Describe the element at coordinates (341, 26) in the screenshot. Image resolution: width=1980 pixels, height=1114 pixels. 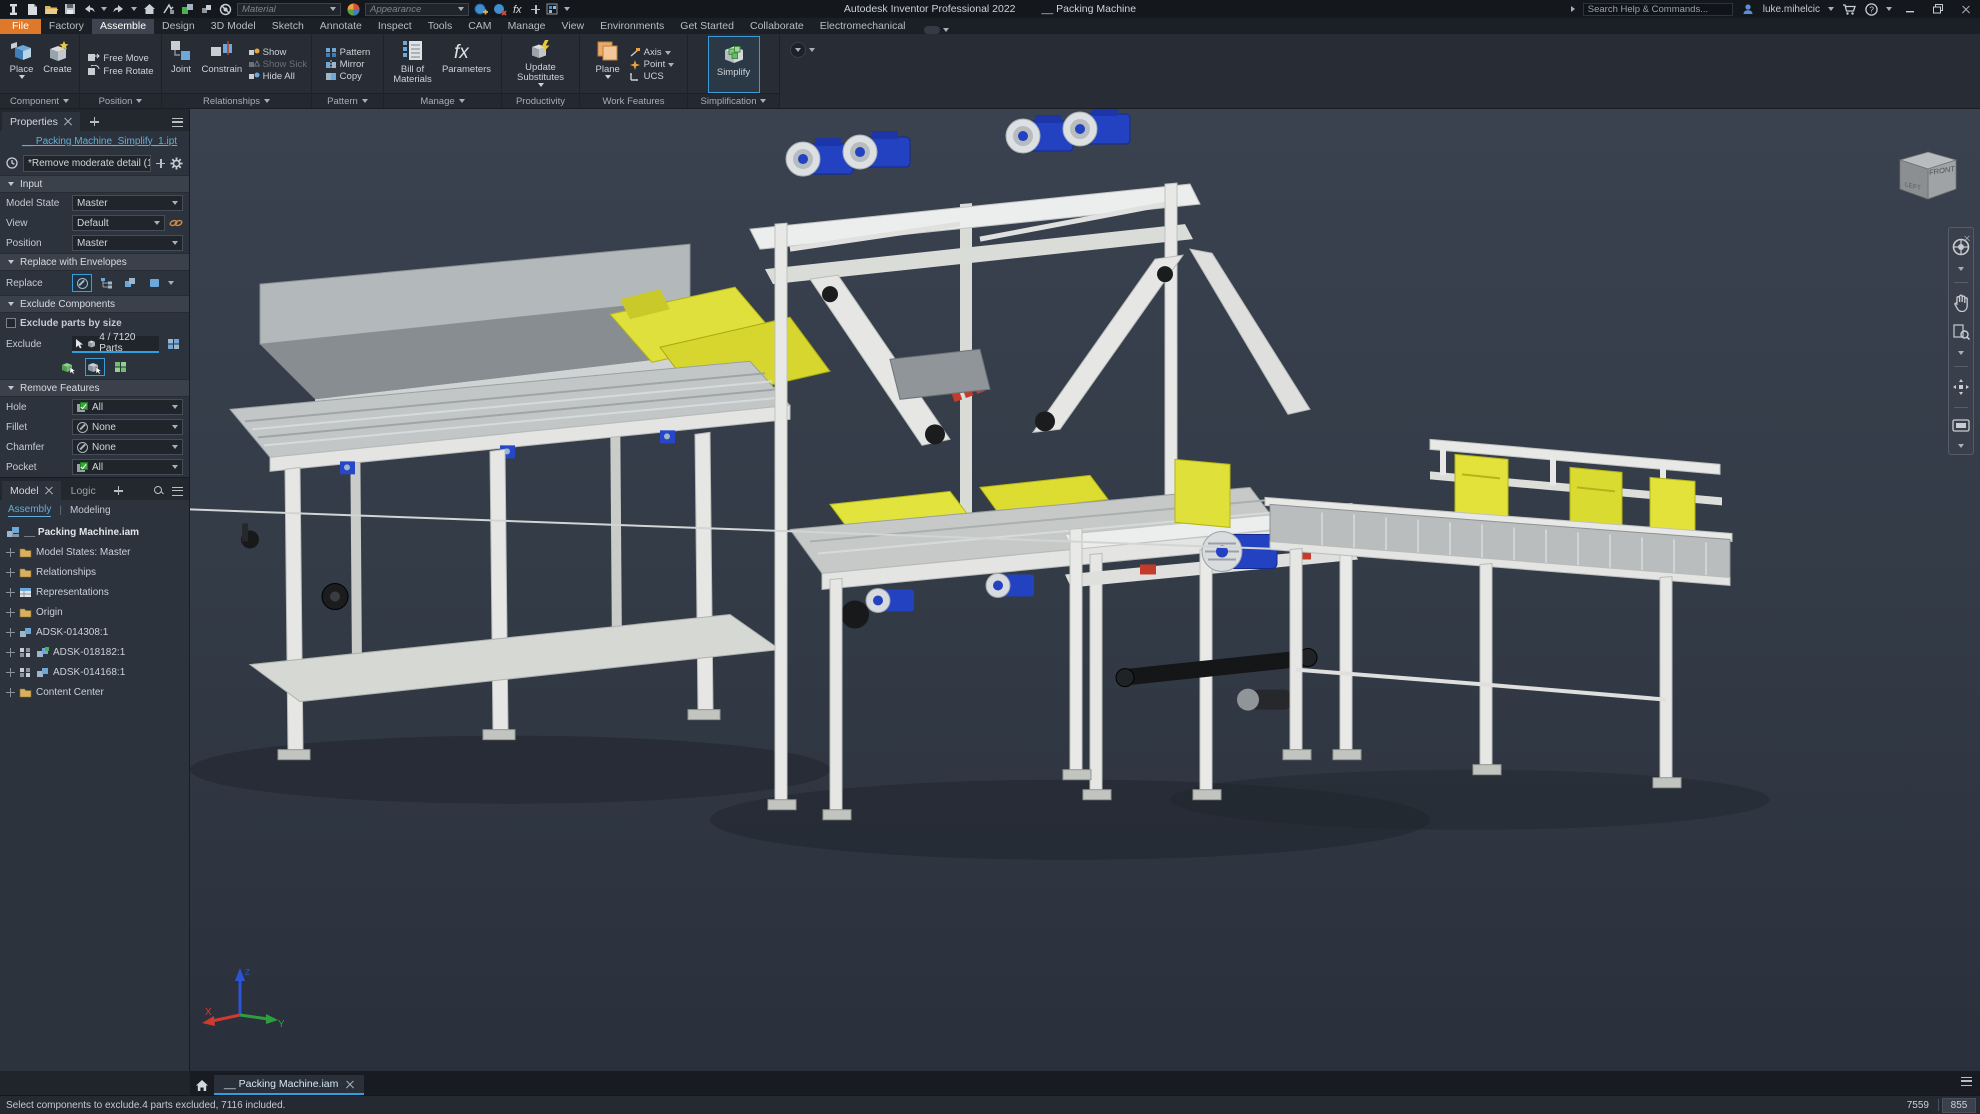
I see `tab-annotate: Annotate` at that location.